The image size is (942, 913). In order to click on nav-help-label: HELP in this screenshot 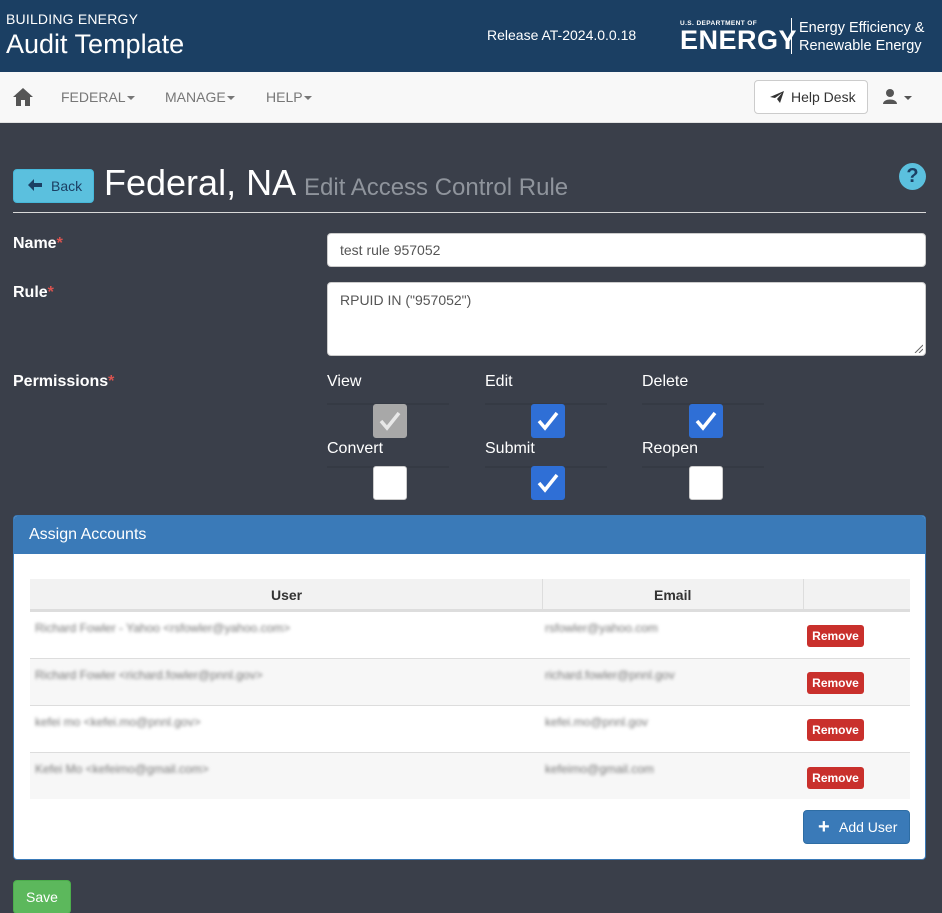, I will do `click(284, 97)`.